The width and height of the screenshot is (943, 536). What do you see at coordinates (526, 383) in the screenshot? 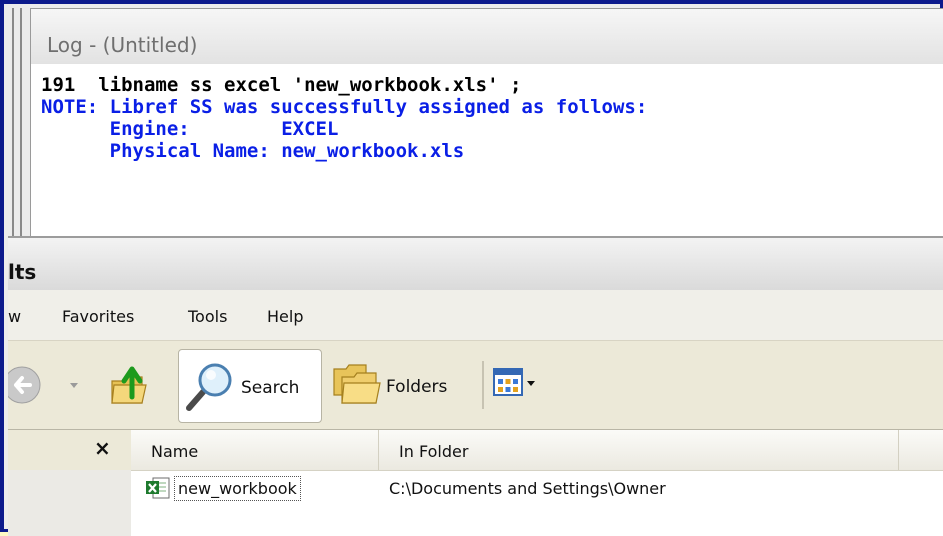
I see `views-icon` at bounding box center [526, 383].